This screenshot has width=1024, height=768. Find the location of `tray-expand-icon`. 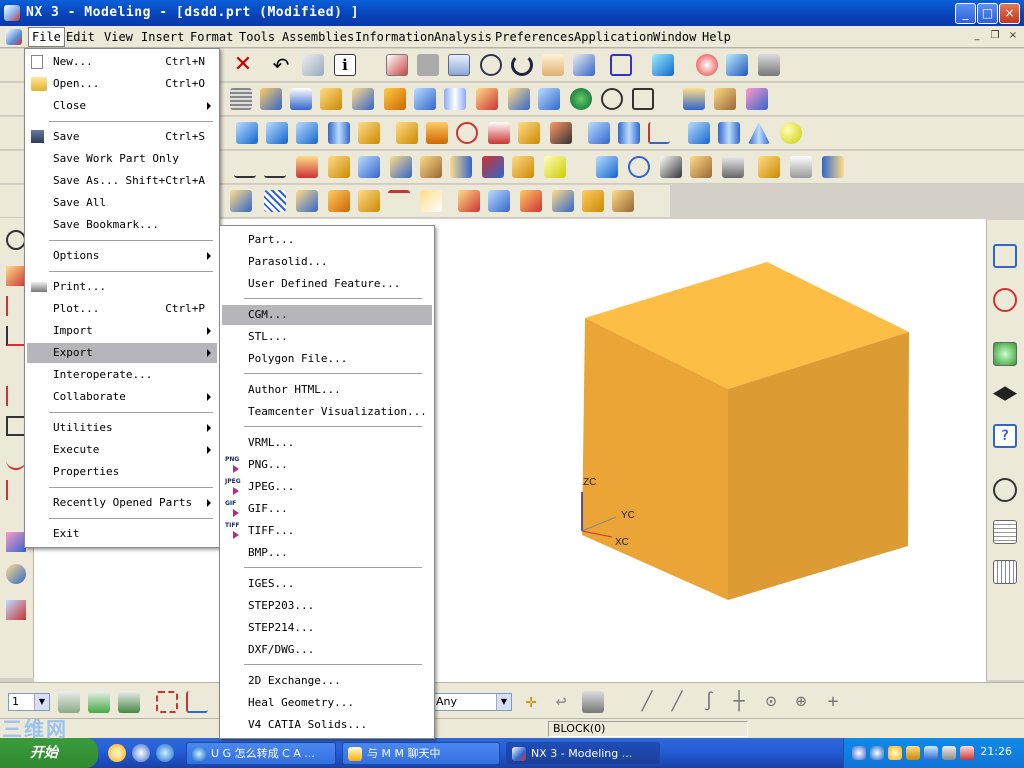

tray-expand-icon is located at coordinates (859, 753).